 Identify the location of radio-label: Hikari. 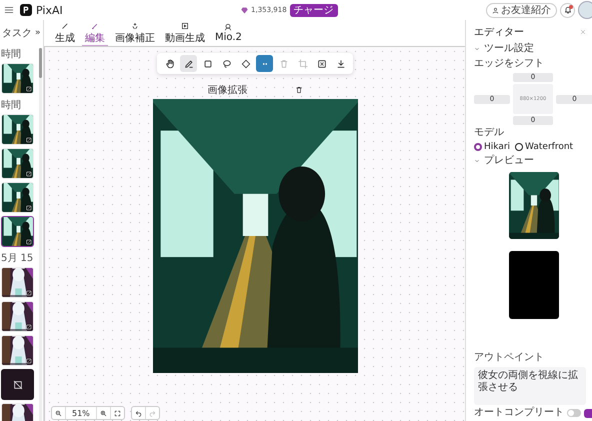
(497, 147).